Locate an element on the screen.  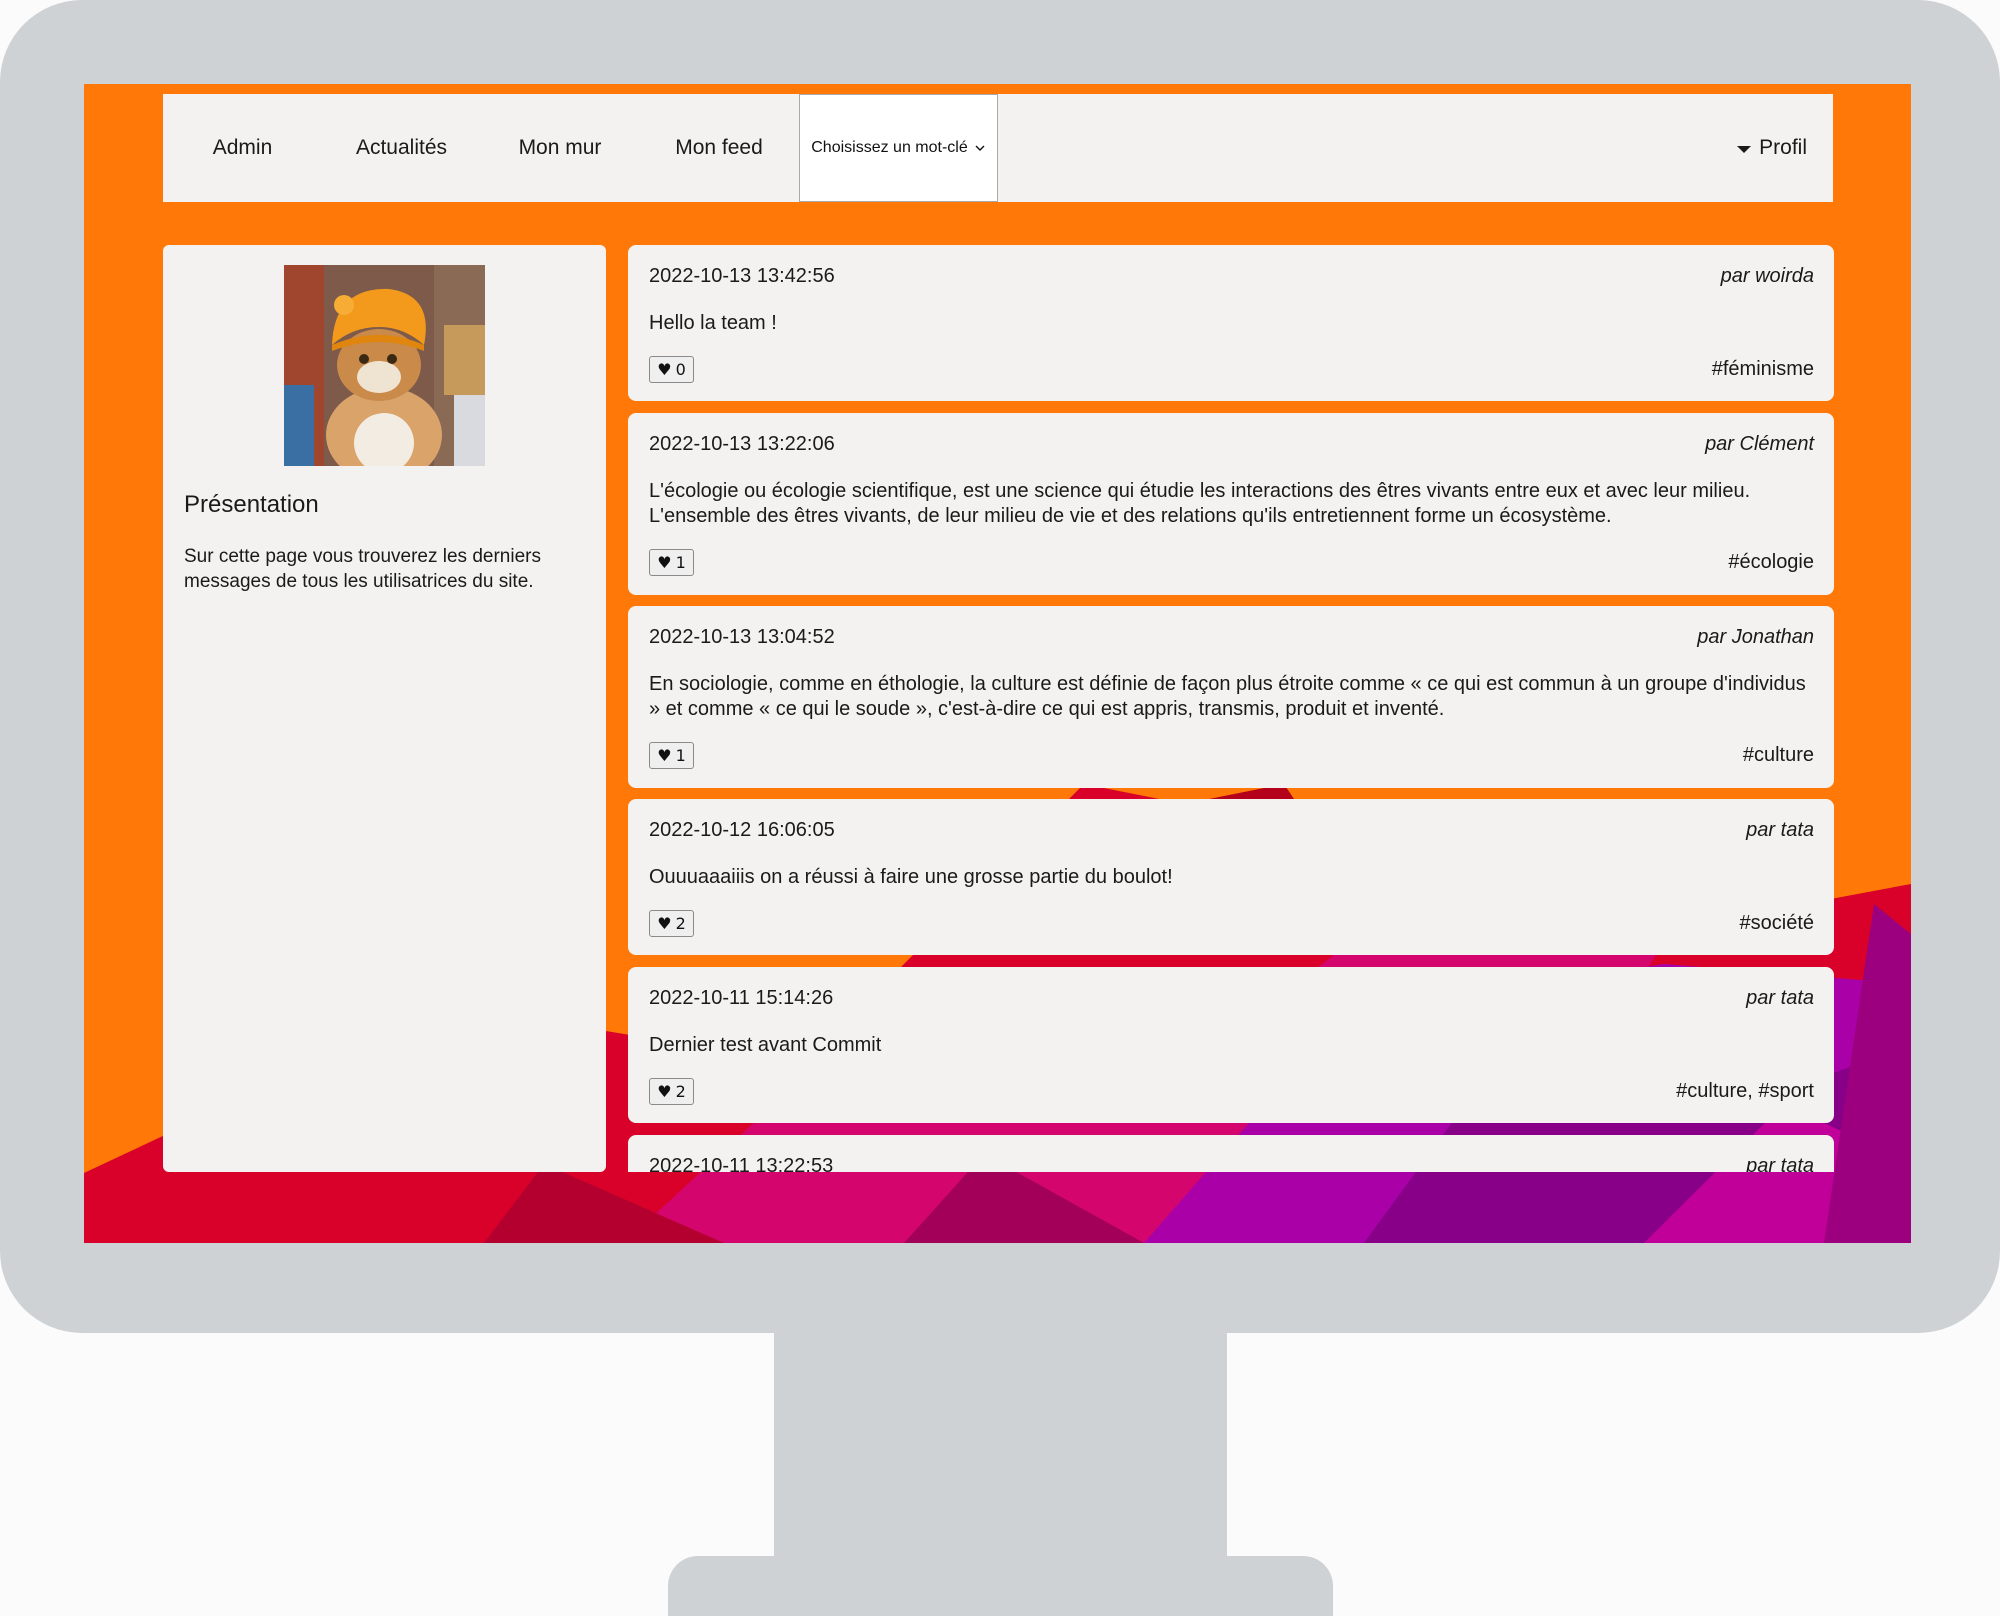
post-author: par Clément is located at coordinates (1759, 444).